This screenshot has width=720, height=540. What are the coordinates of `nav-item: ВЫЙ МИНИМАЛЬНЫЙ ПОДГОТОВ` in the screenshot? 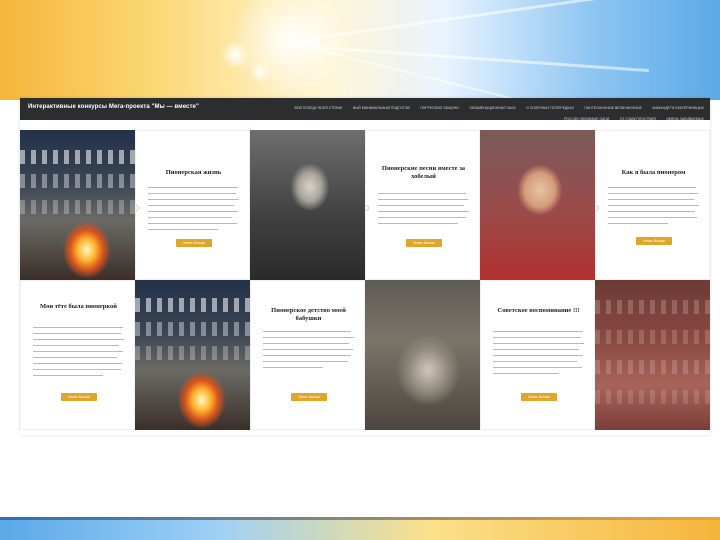 It's located at (381, 108).